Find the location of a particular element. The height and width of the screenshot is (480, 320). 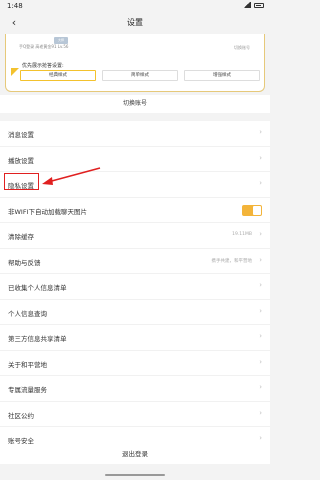

annotation-arrow is located at coordinates (71, 176).